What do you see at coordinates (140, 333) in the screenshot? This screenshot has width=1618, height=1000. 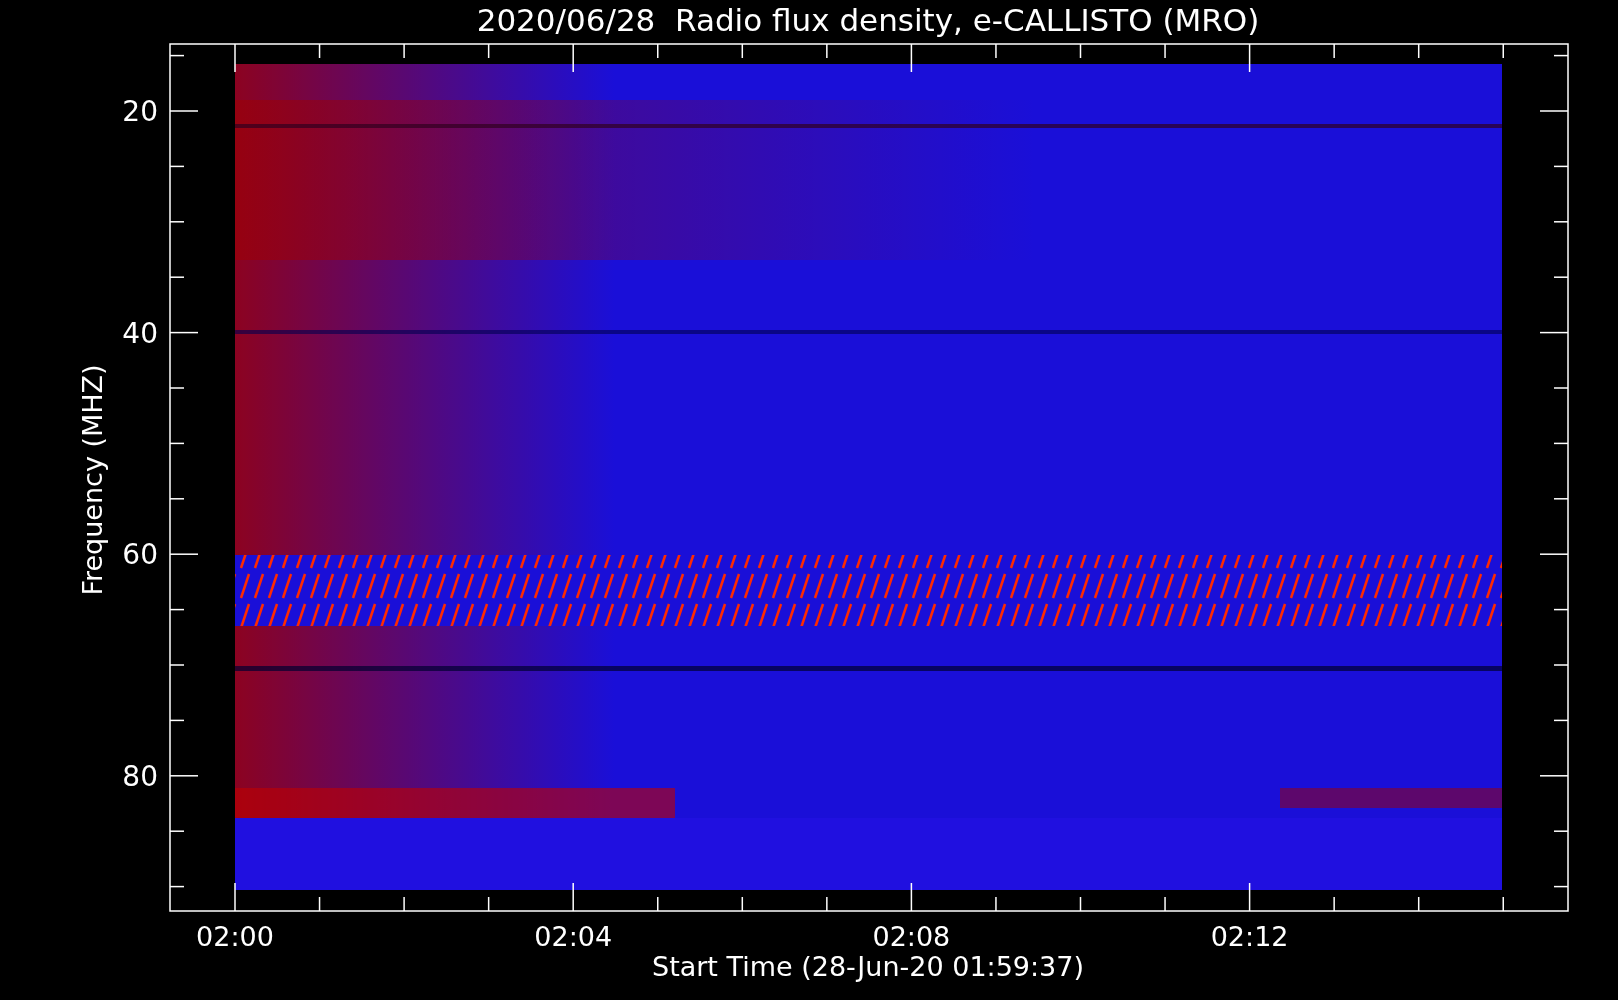 I see `y-tick-label: 40` at bounding box center [140, 333].